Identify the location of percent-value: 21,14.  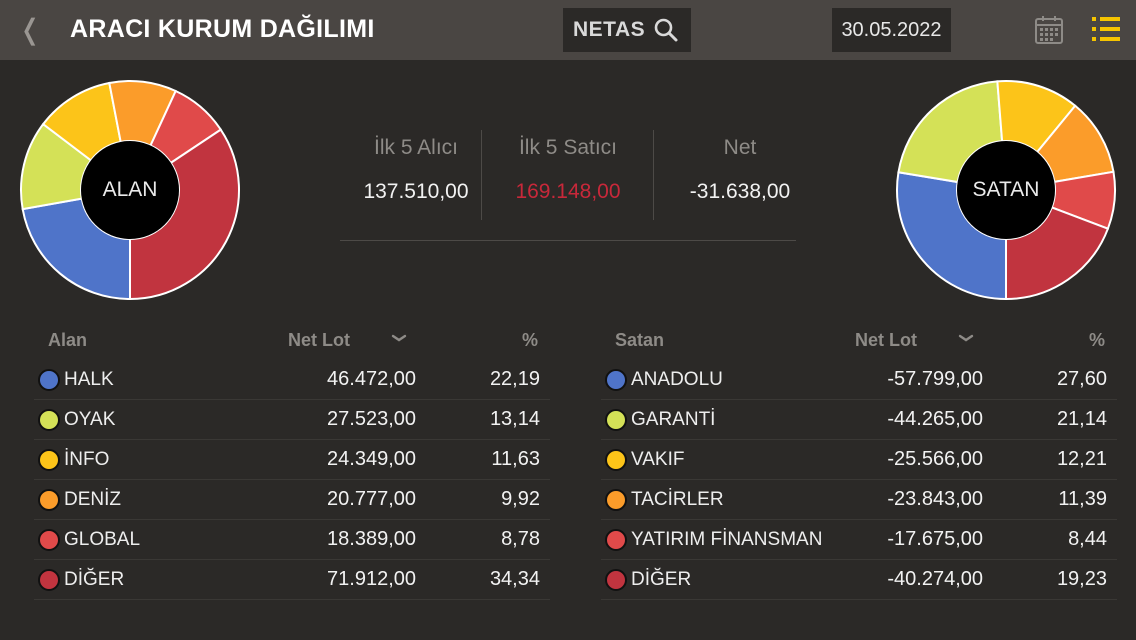
(1081, 419).